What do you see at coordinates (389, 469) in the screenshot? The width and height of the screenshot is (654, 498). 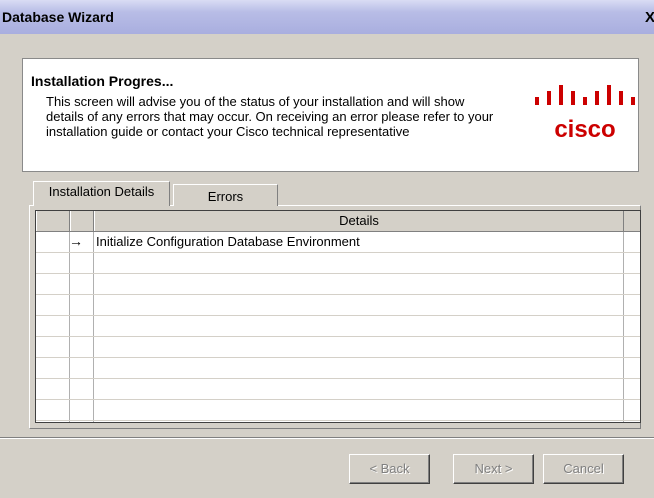 I see `back-button: < Back` at bounding box center [389, 469].